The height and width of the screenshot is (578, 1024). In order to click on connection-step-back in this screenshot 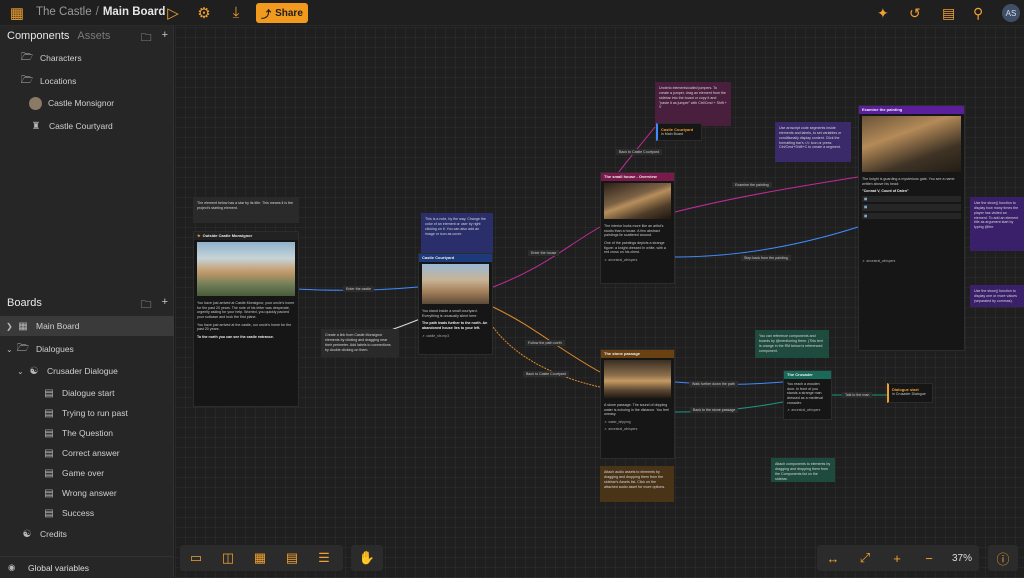, I will do `click(766, 242)`.